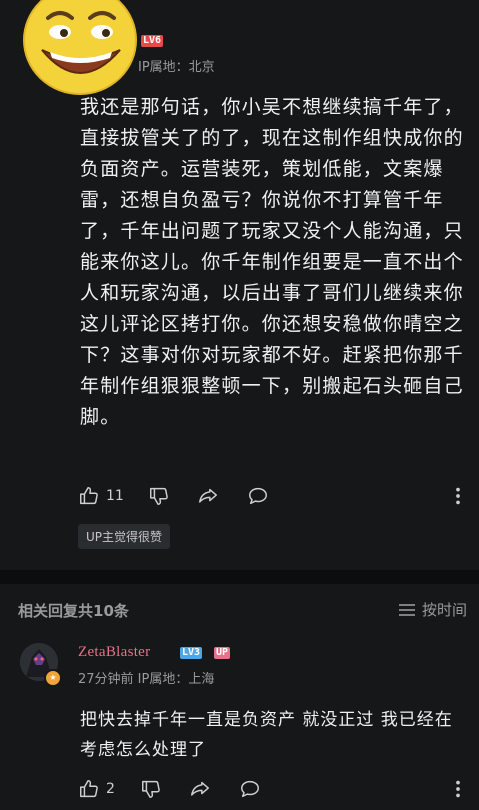 The image size is (479, 810). I want to click on emoji-grin-icon, so click(80, 47).